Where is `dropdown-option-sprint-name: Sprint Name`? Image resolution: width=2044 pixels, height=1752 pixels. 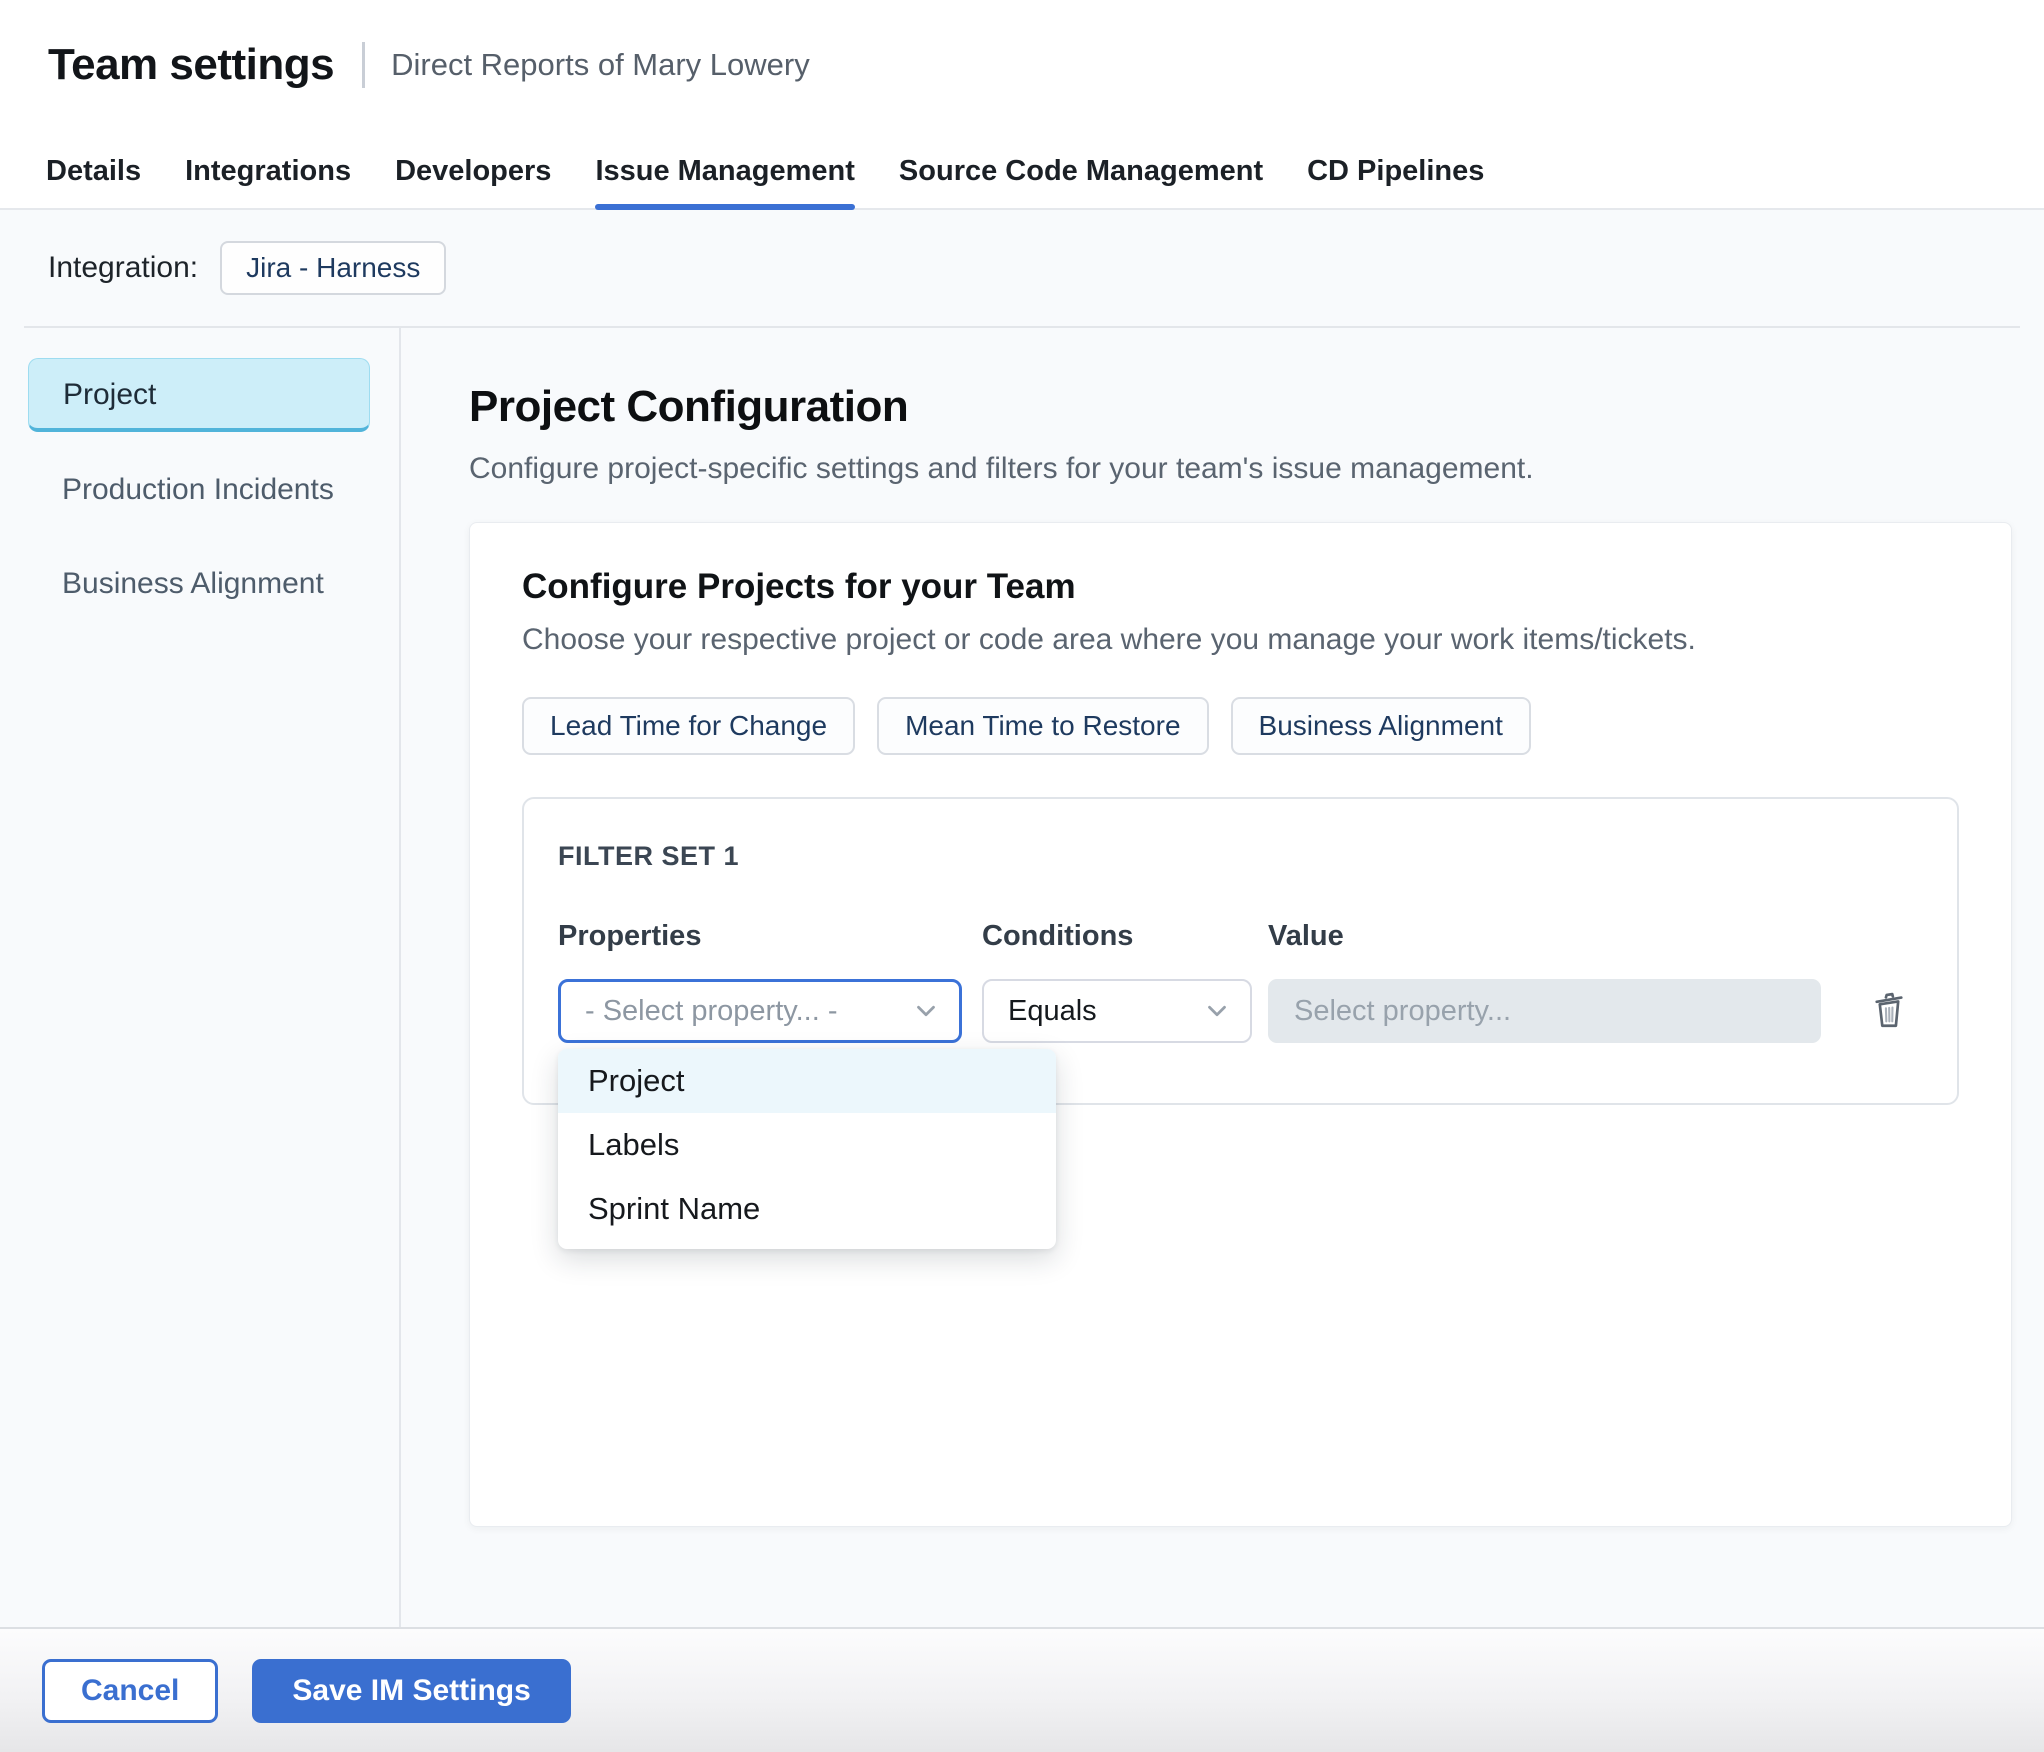 dropdown-option-sprint-name: Sprint Name is located at coordinates (807, 1209).